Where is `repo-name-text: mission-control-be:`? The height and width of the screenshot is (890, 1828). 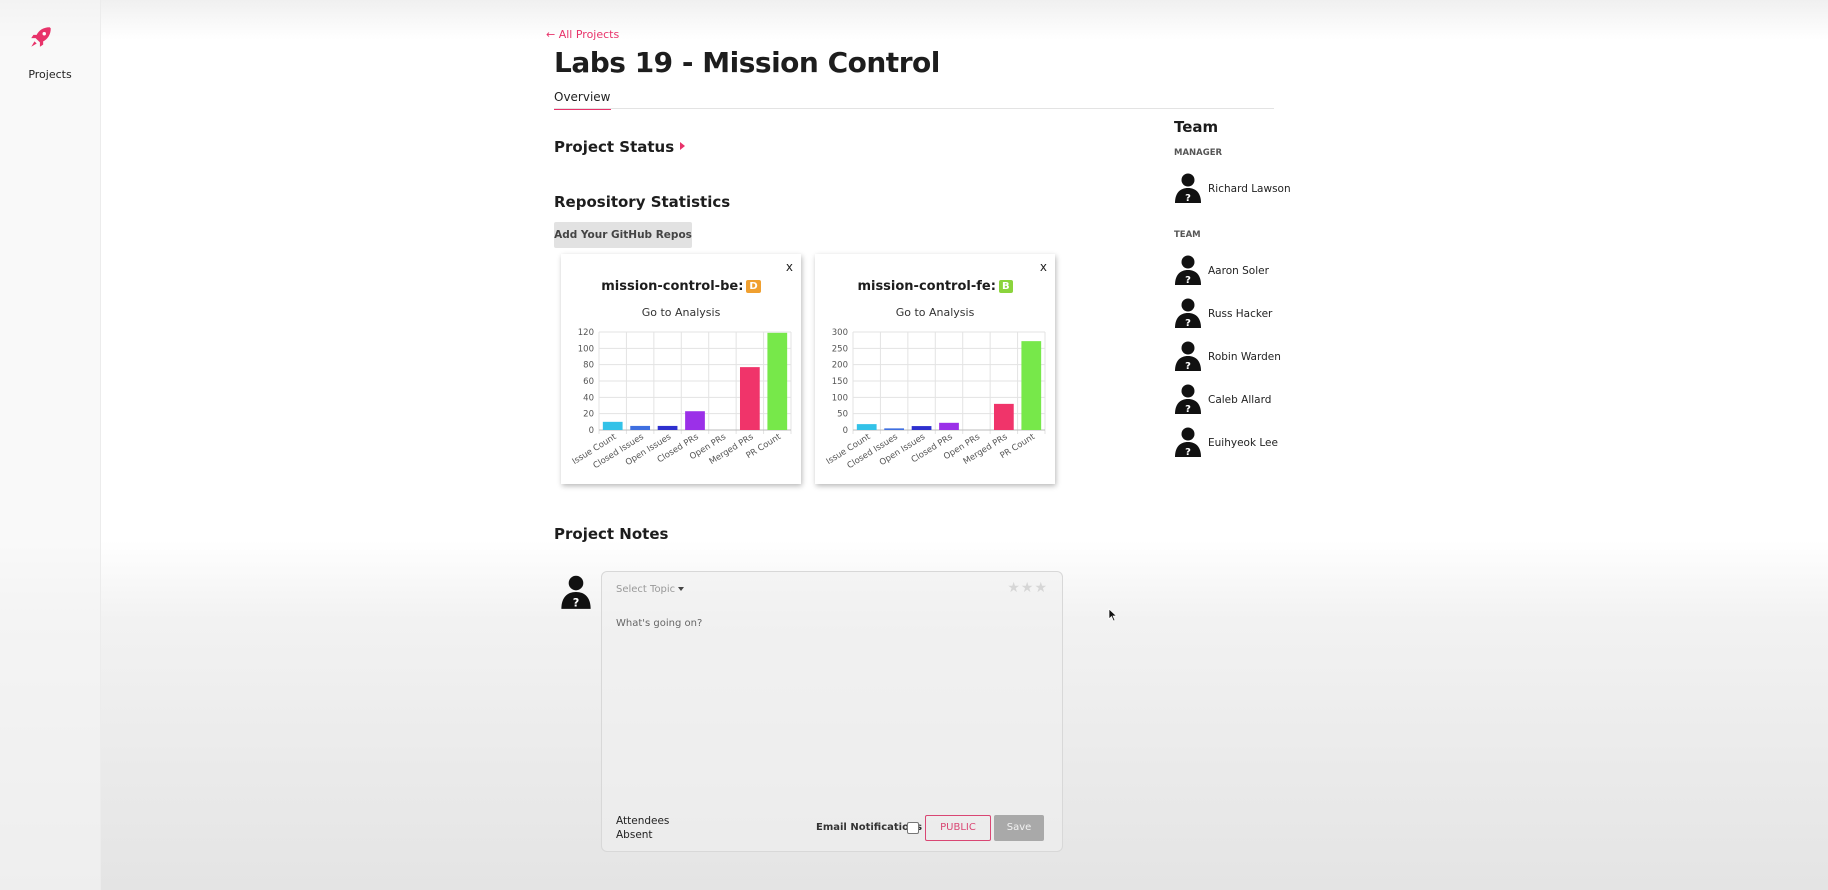
repo-name-text: mission-control-be: is located at coordinates (672, 286).